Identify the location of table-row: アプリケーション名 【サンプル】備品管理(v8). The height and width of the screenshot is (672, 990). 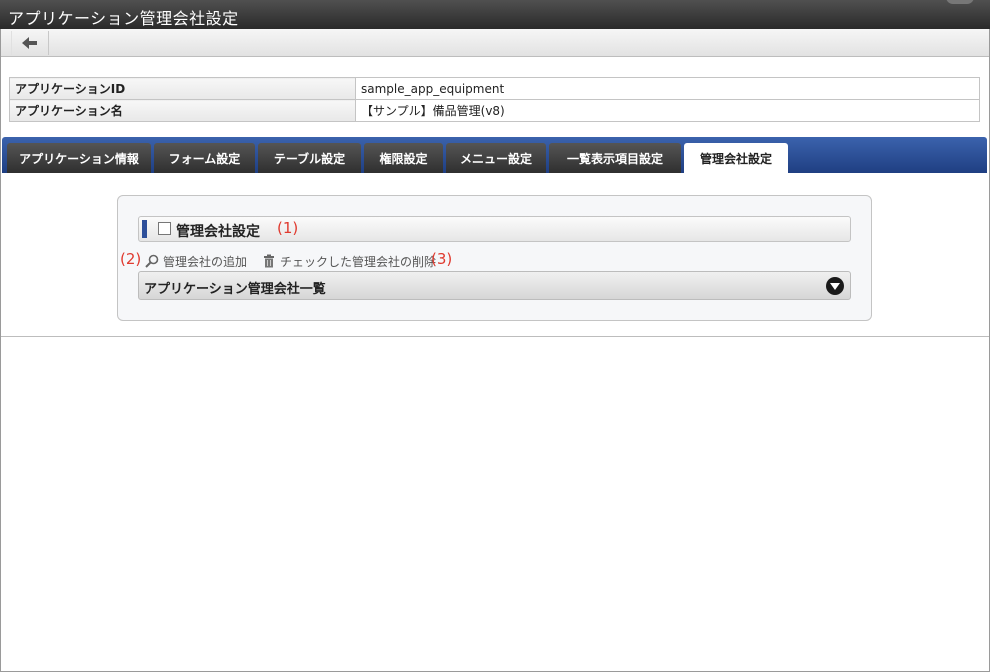
(494, 110).